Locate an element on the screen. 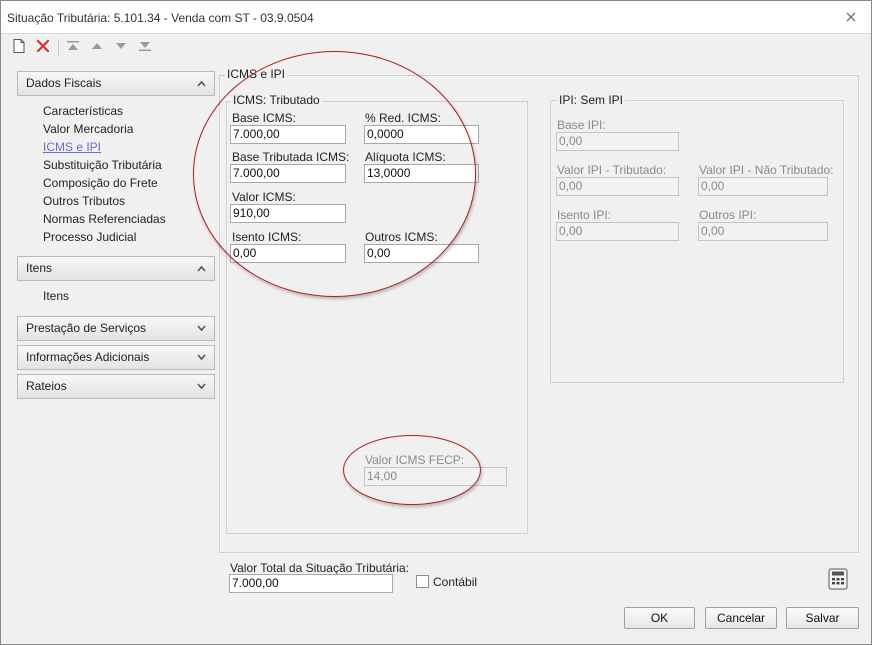 The width and height of the screenshot is (872, 645). sidebar-item-outros-tributos: Outros Tributos is located at coordinates (129, 201).